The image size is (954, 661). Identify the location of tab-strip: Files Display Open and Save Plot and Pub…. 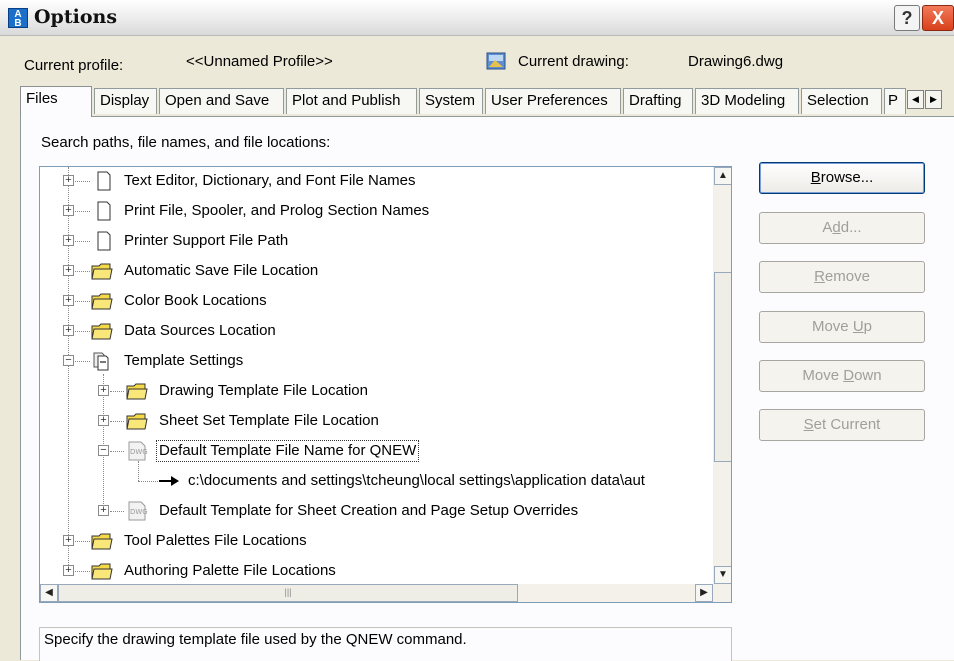
(487, 101).